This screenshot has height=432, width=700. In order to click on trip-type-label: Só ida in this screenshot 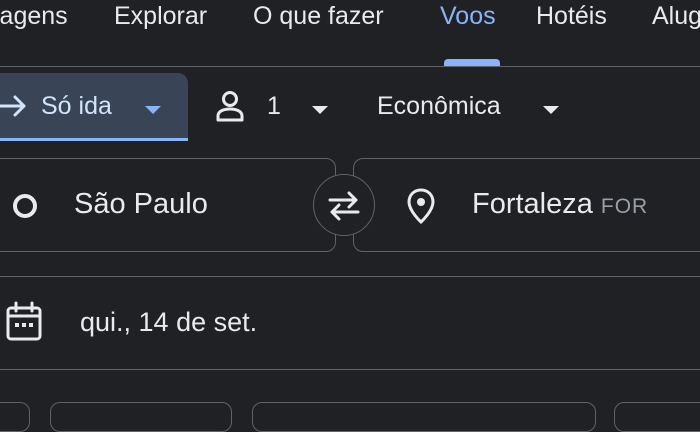, I will do `click(76, 106)`.